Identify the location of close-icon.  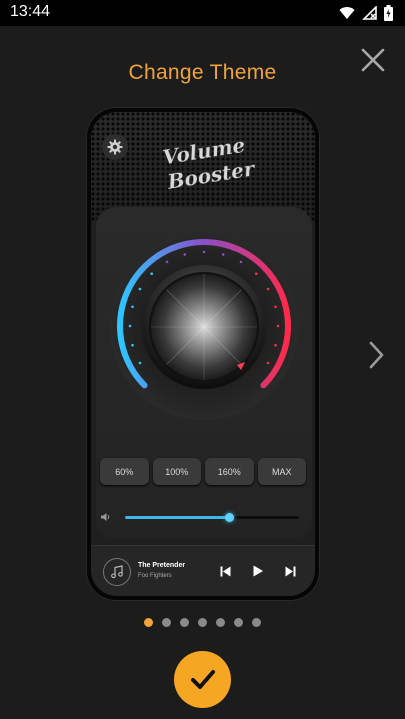
(373, 60).